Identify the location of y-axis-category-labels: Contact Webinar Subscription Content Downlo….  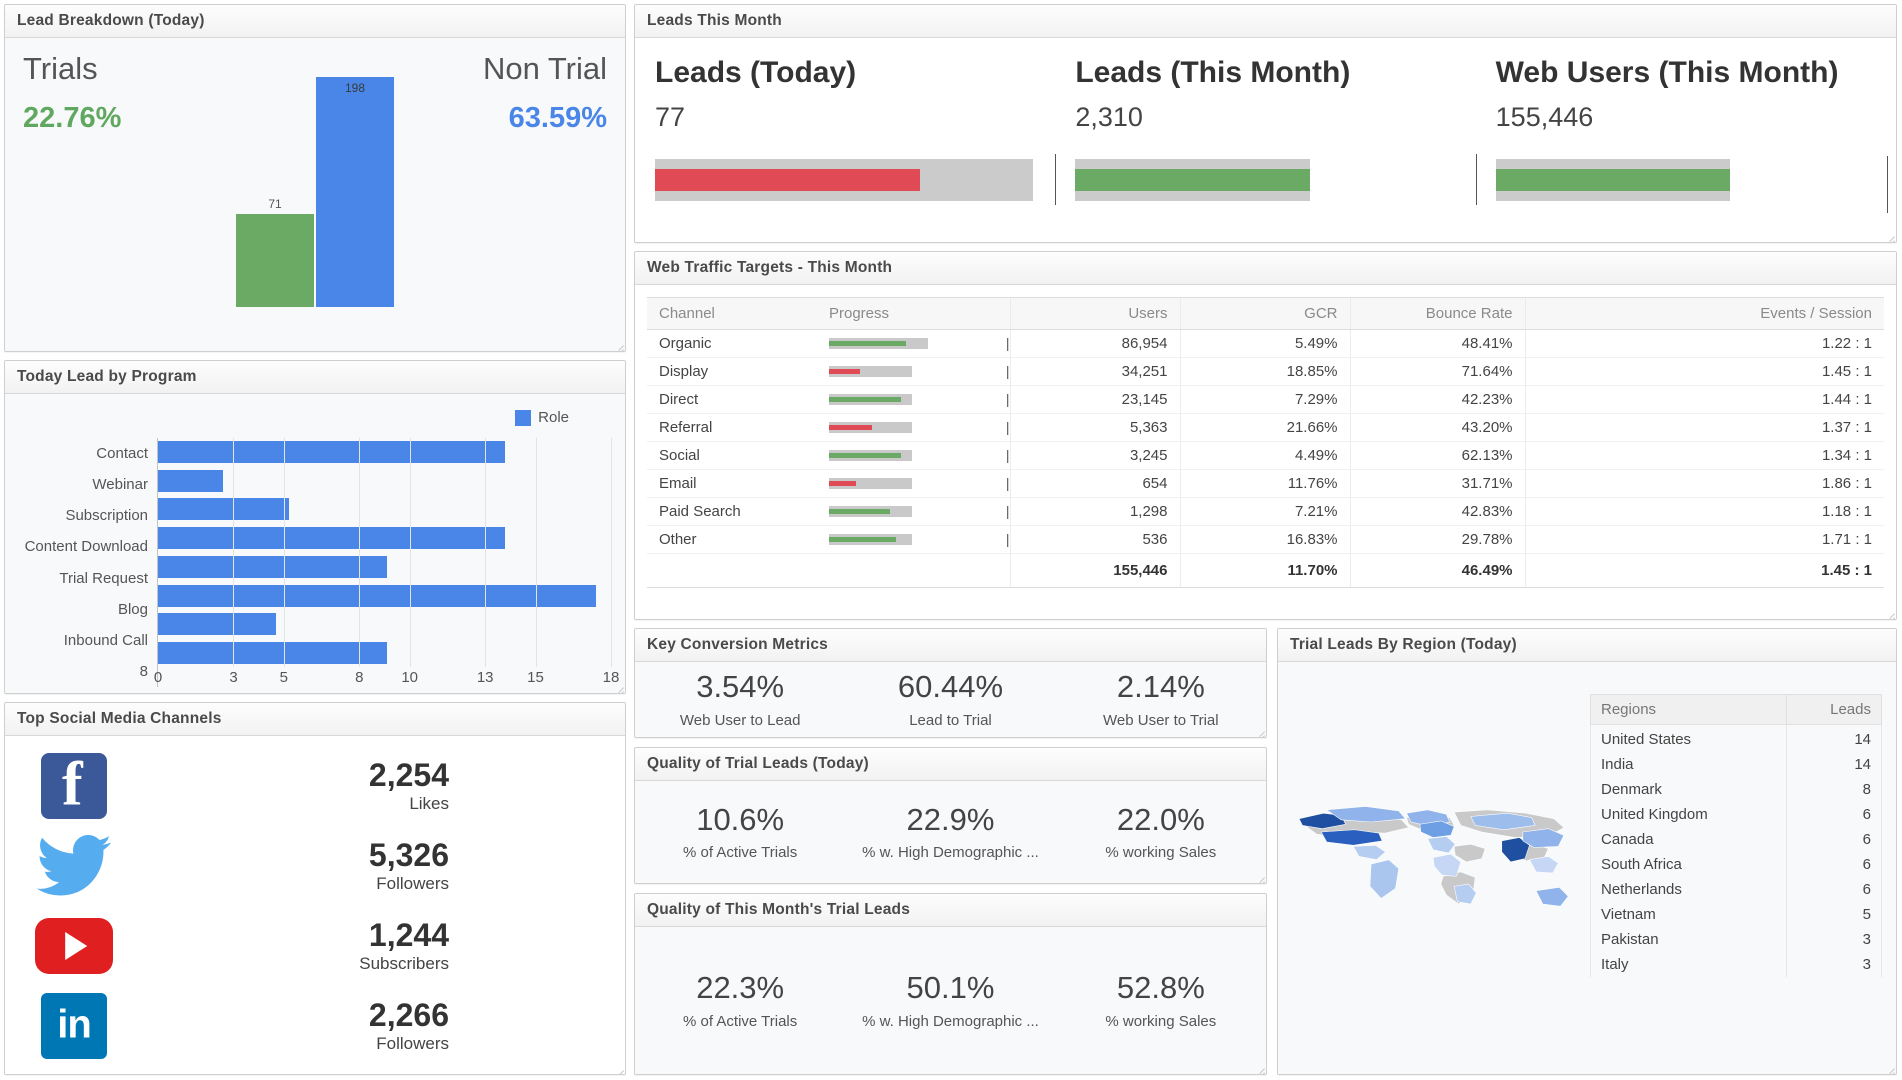
(88, 563).